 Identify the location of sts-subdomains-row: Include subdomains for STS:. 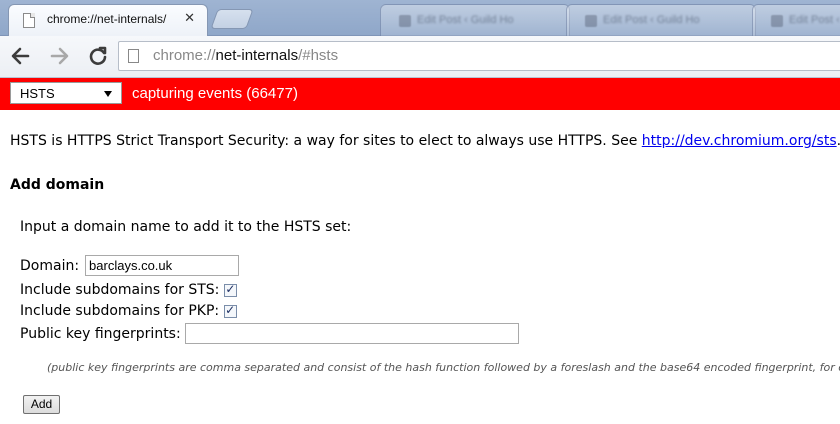
(129, 290).